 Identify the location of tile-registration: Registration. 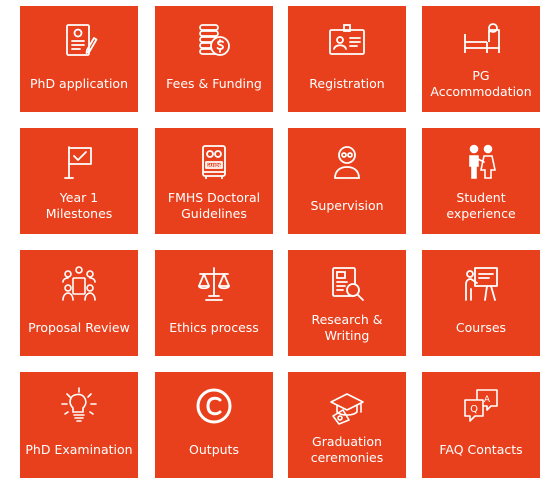
(347, 59).